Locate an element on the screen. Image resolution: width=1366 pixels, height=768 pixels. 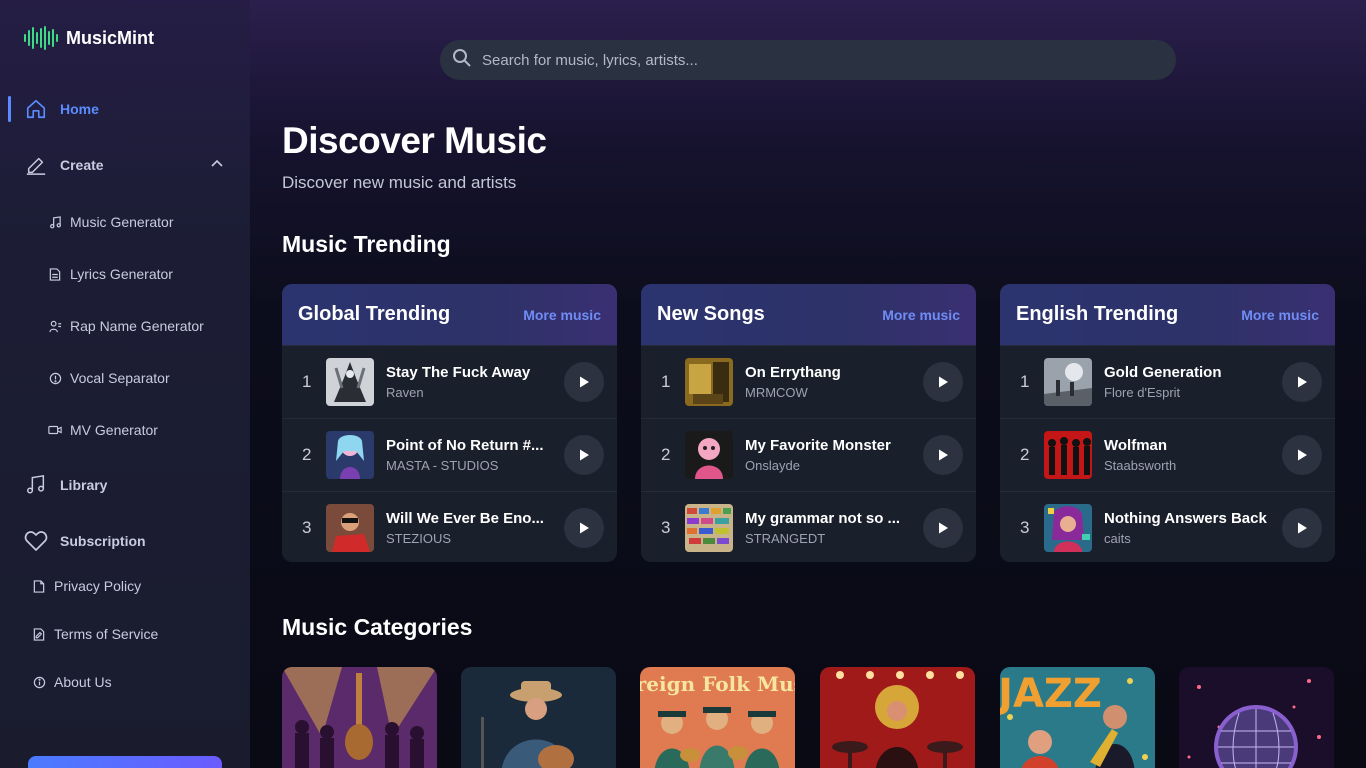
document-icon is located at coordinates (55, 274).